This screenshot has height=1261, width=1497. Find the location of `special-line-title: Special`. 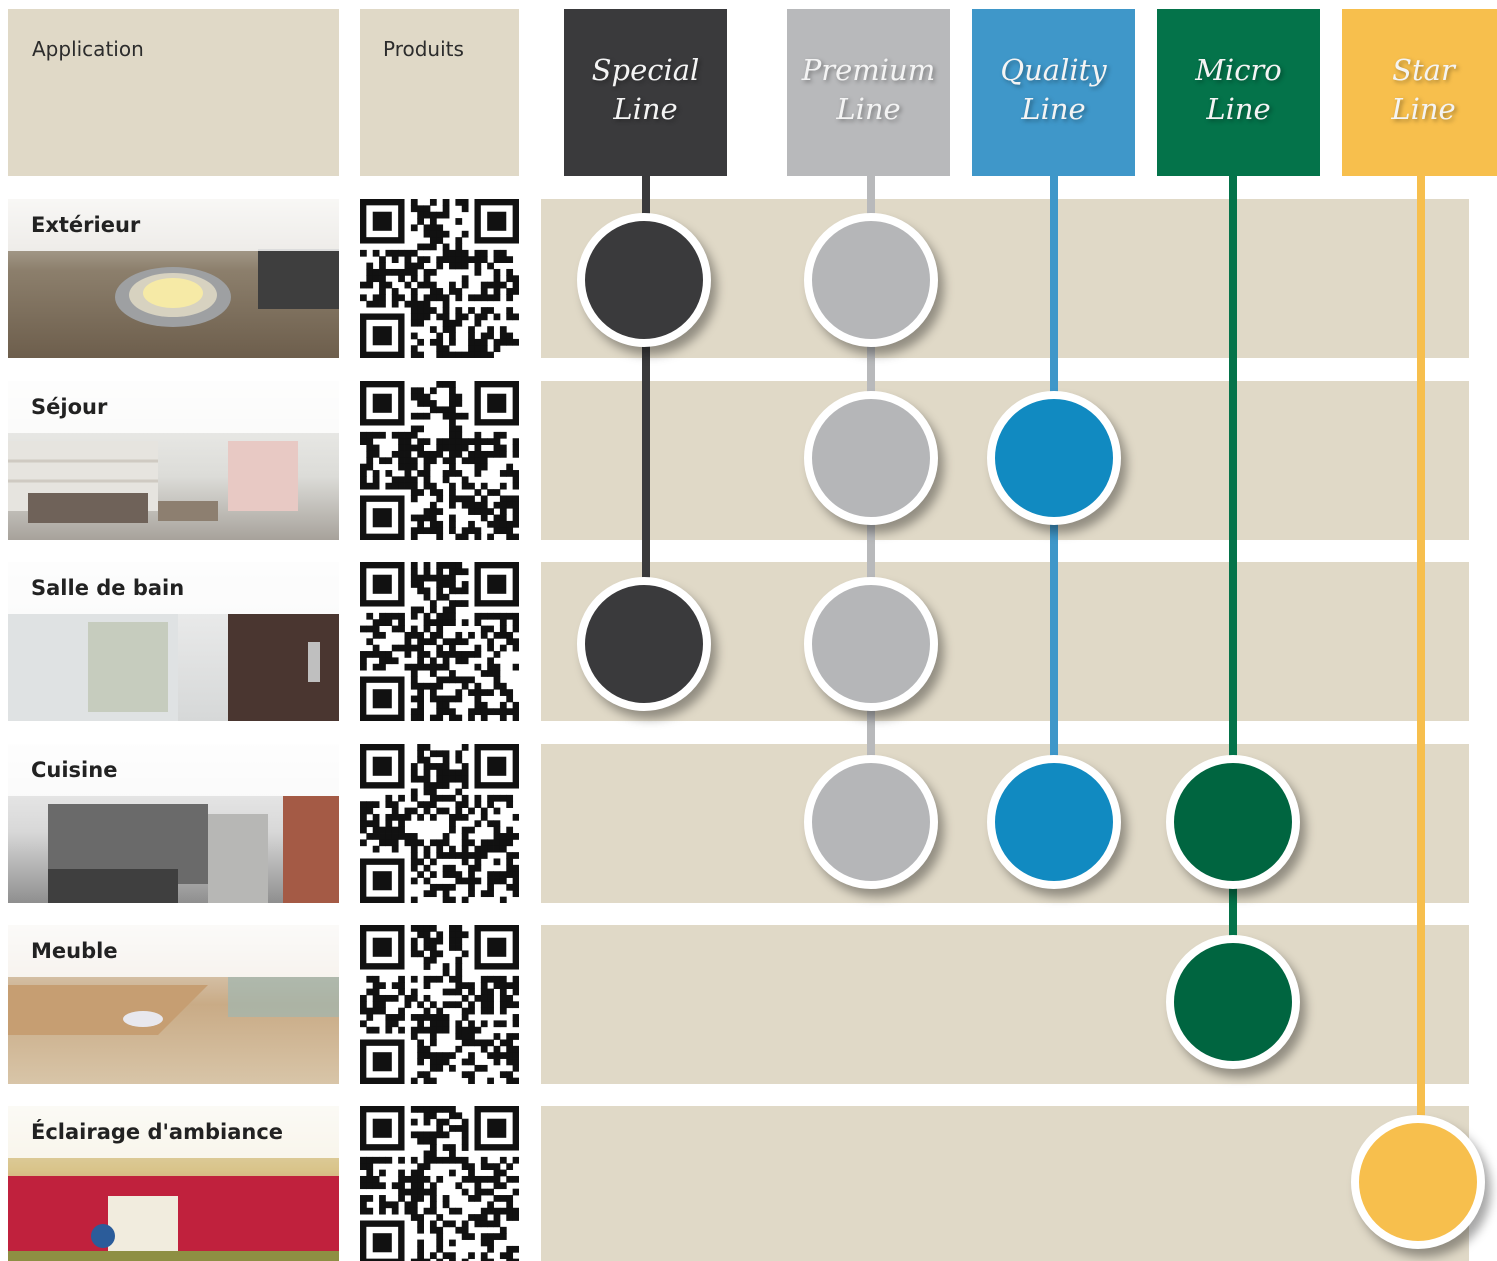

special-line-title: Special is located at coordinates (645, 69).